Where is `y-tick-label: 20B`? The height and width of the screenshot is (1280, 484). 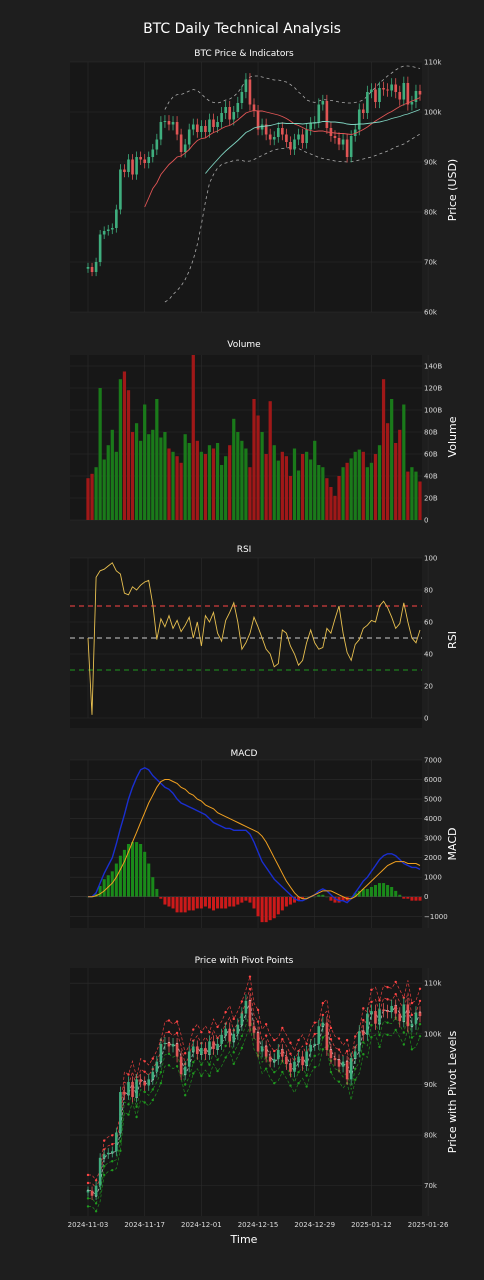
y-tick-label: 20B is located at coordinates (431, 499).